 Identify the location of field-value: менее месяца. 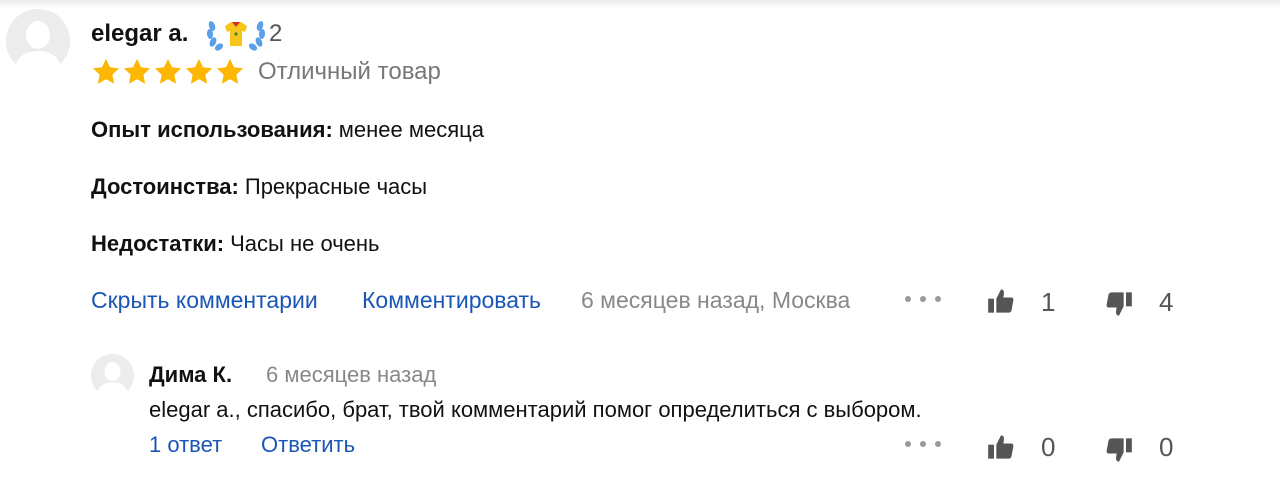
(411, 129).